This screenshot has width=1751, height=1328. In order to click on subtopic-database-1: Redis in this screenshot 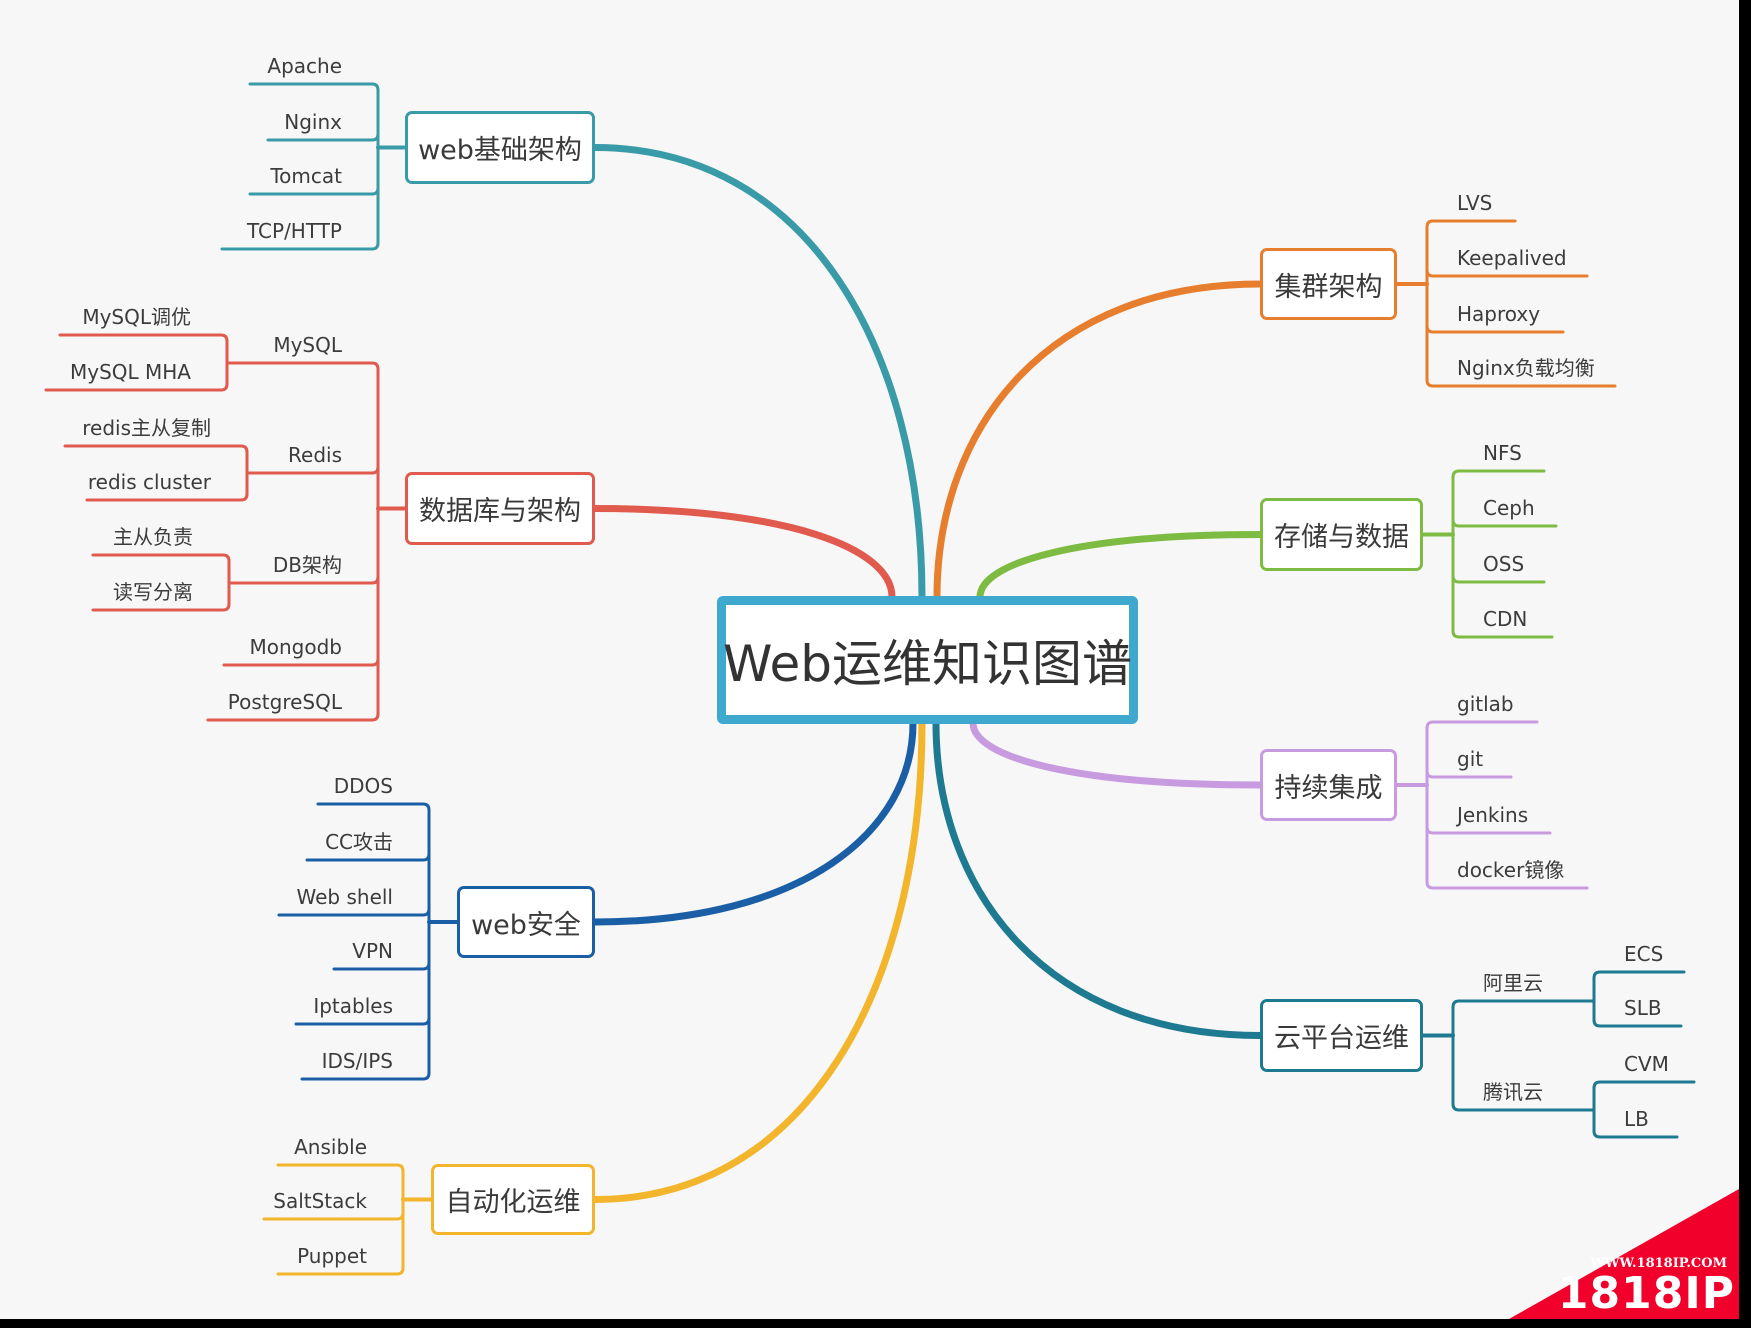, I will do `click(315, 455)`.